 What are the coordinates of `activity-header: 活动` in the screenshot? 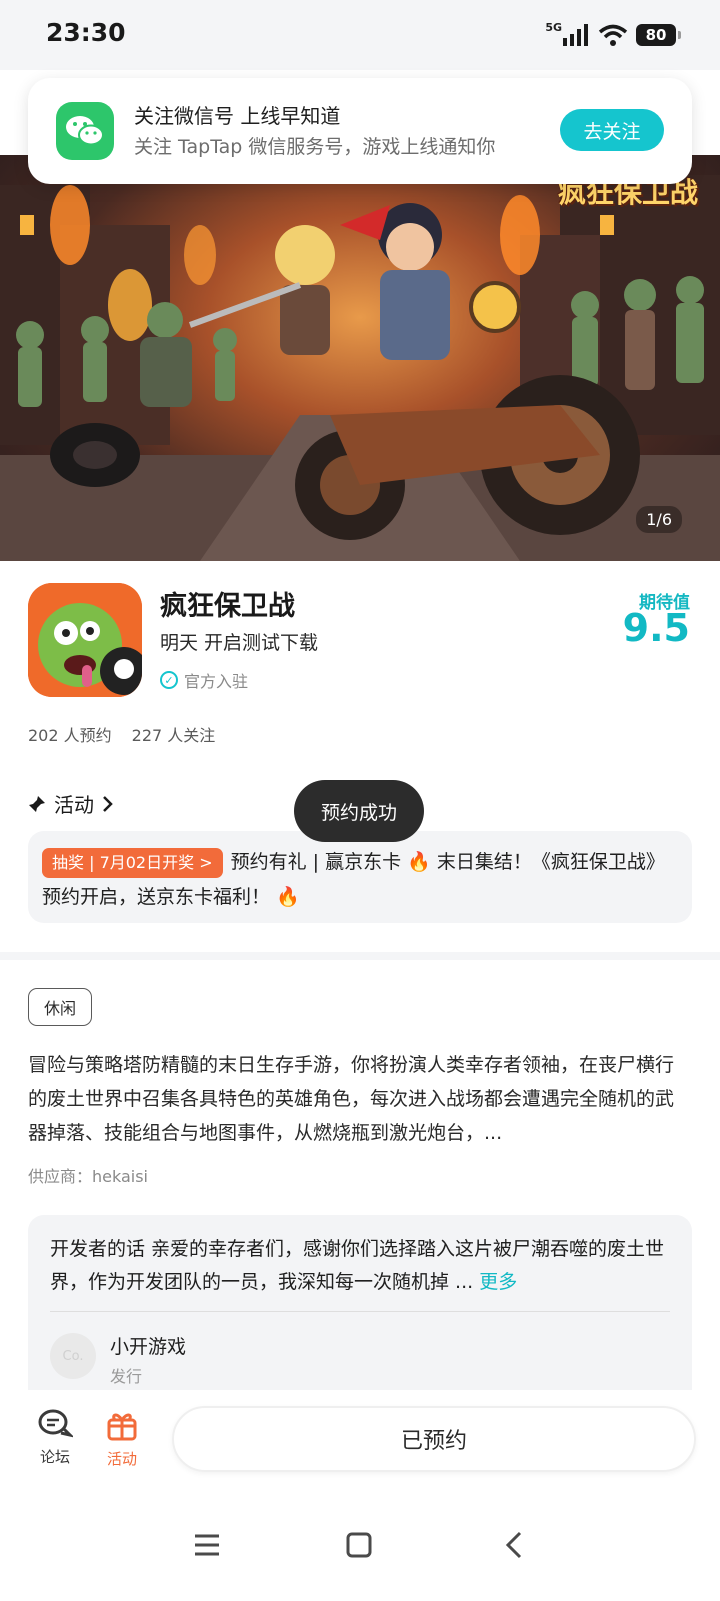 It's located at (71, 803).